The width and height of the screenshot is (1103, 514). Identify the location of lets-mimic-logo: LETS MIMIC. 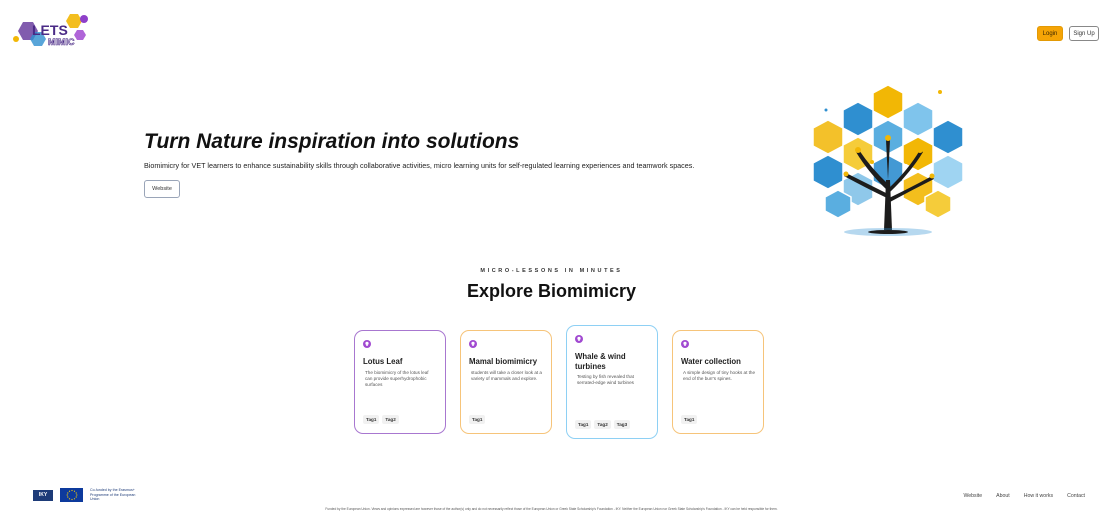
(51, 31).